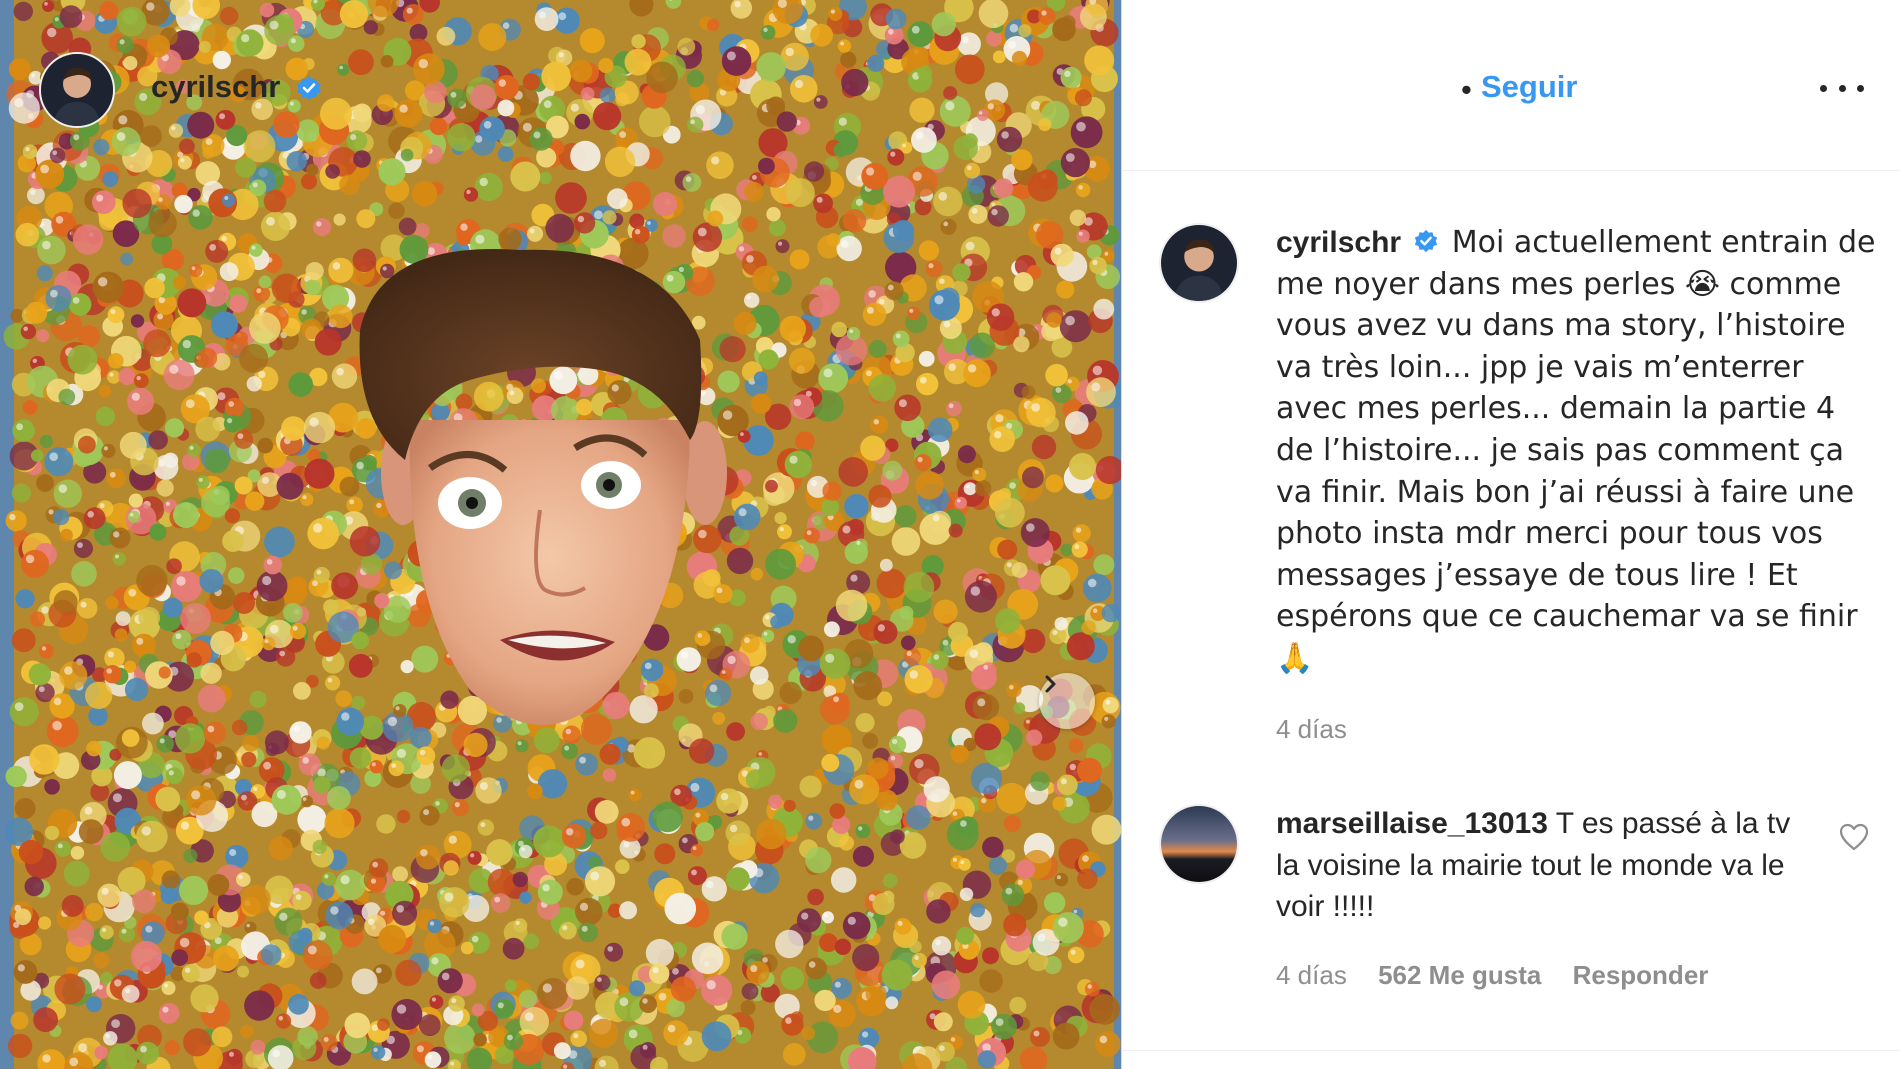 The width and height of the screenshot is (1900, 1069). I want to click on comment-avatar, so click(1199, 844).